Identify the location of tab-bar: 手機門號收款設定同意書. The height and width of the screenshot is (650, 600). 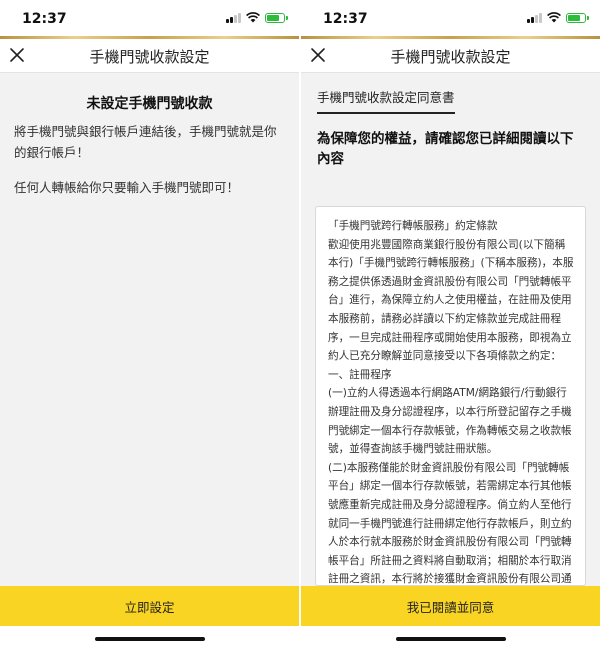
(450, 93).